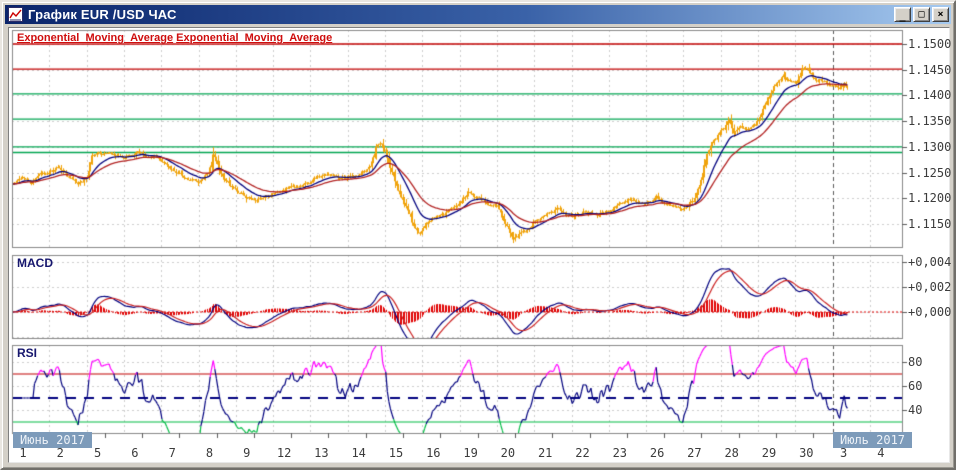 The width and height of the screenshot is (956, 470). I want to click on minimize-button: _, so click(902, 14).